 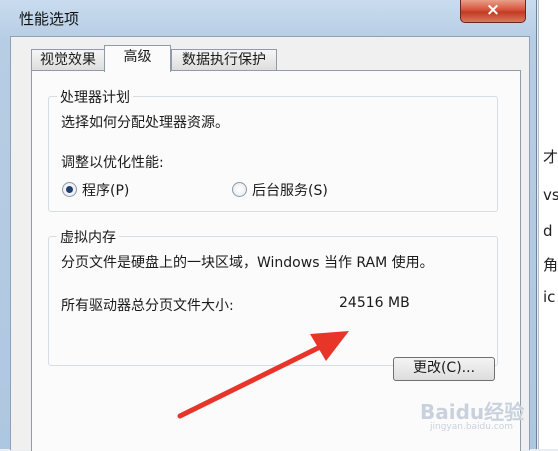 I want to click on annotation-arrow, so click(x=263, y=375).